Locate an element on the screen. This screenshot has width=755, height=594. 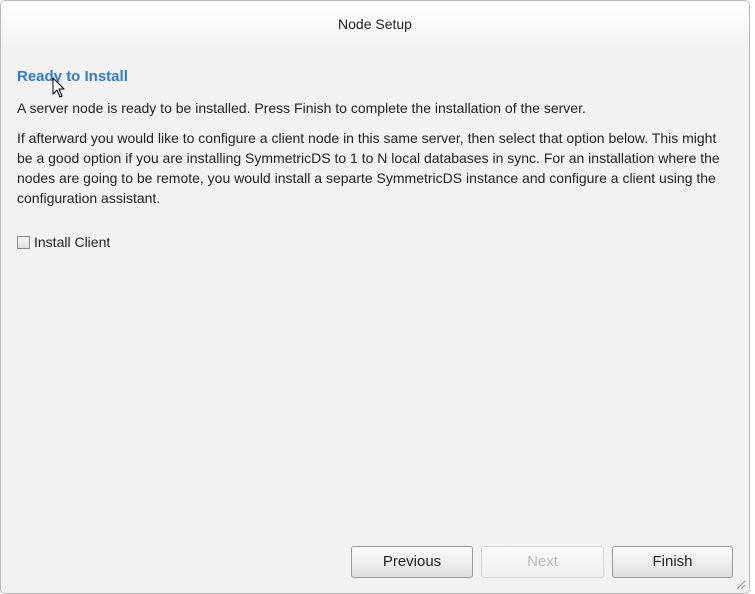
dialog-title: Node Setup is located at coordinates (375, 24).